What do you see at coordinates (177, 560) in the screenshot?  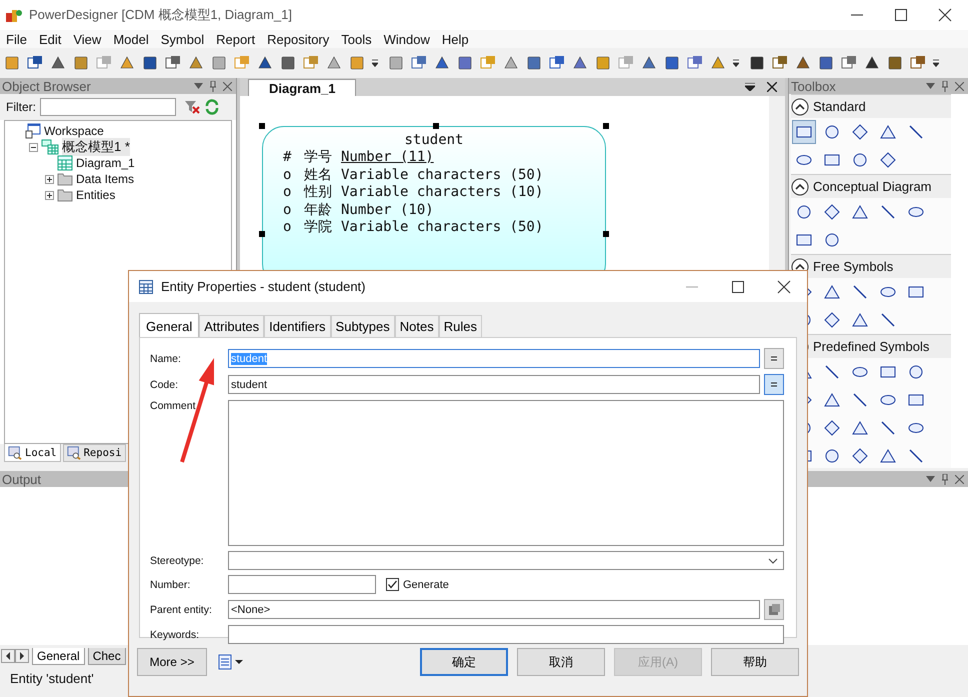 I see `field-label: Stereotype:` at bounding box center [177, 560].